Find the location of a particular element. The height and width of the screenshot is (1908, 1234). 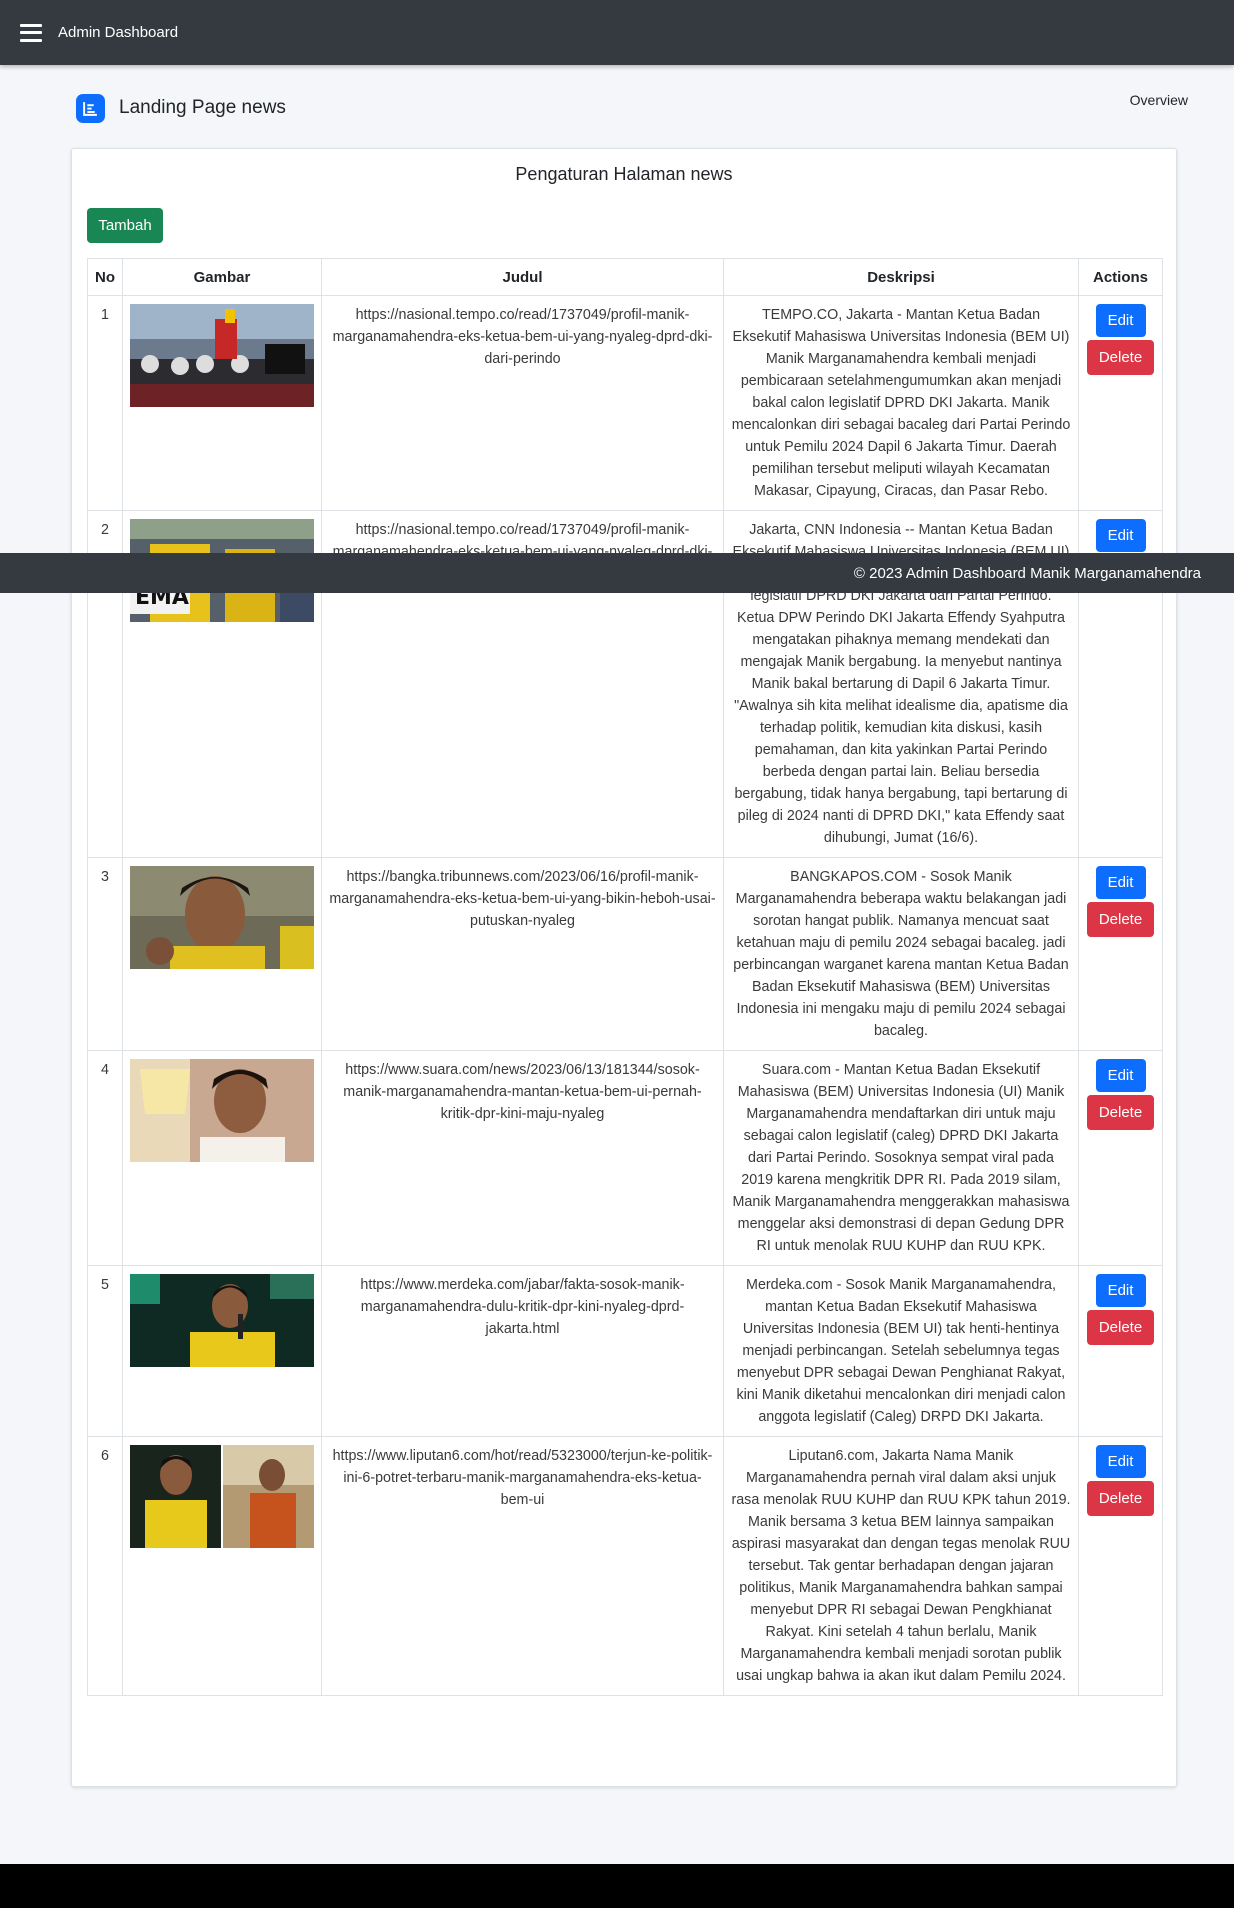

top-navbar: Admin Dashboard is located at coordinates (617, 32).